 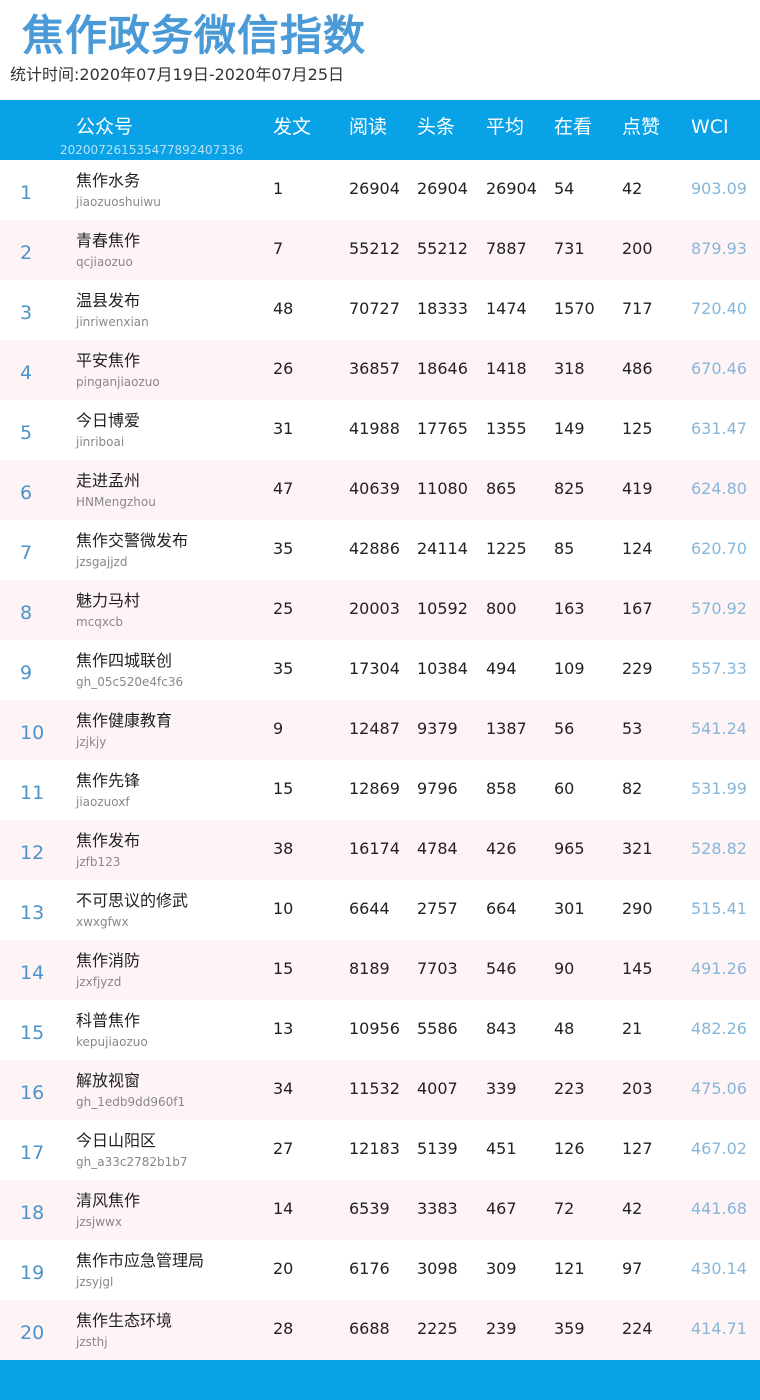 What do you see at coordinates (569, 248) in the screenshot?
I see `cell-watching: 731` at bounding box center [569, 248].